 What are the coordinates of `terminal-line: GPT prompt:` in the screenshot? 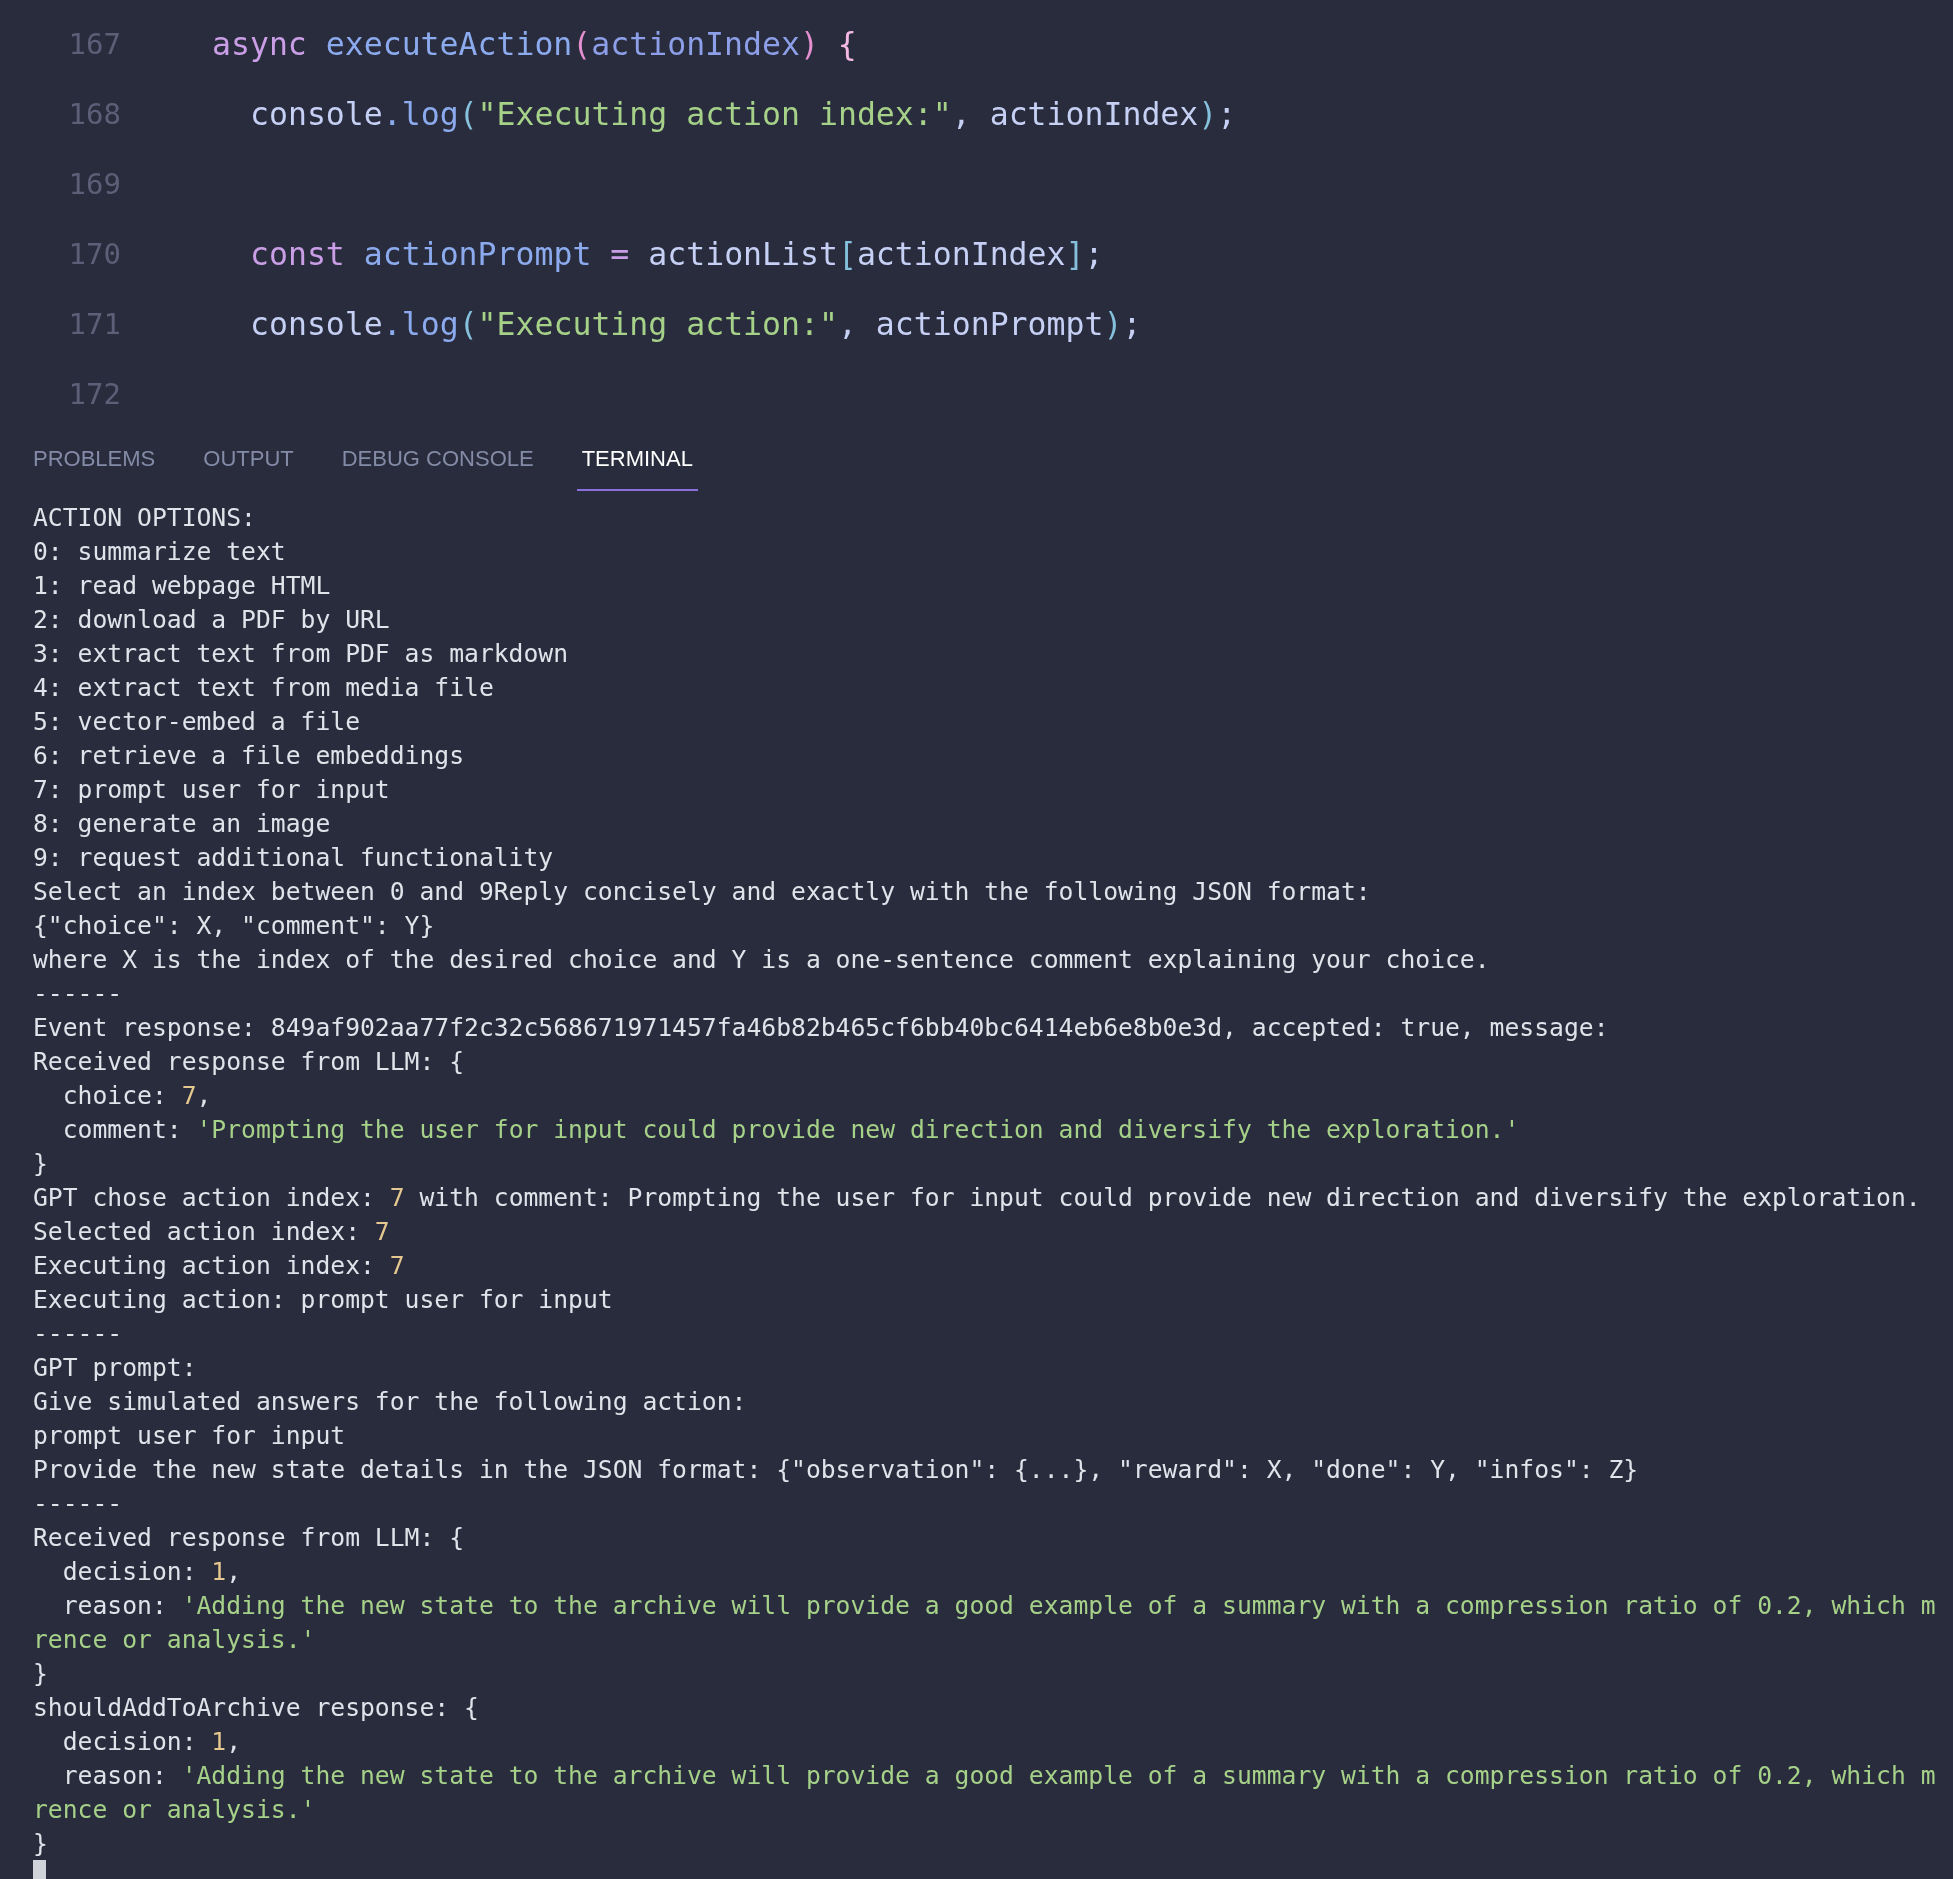 It's located at (115, 1367).